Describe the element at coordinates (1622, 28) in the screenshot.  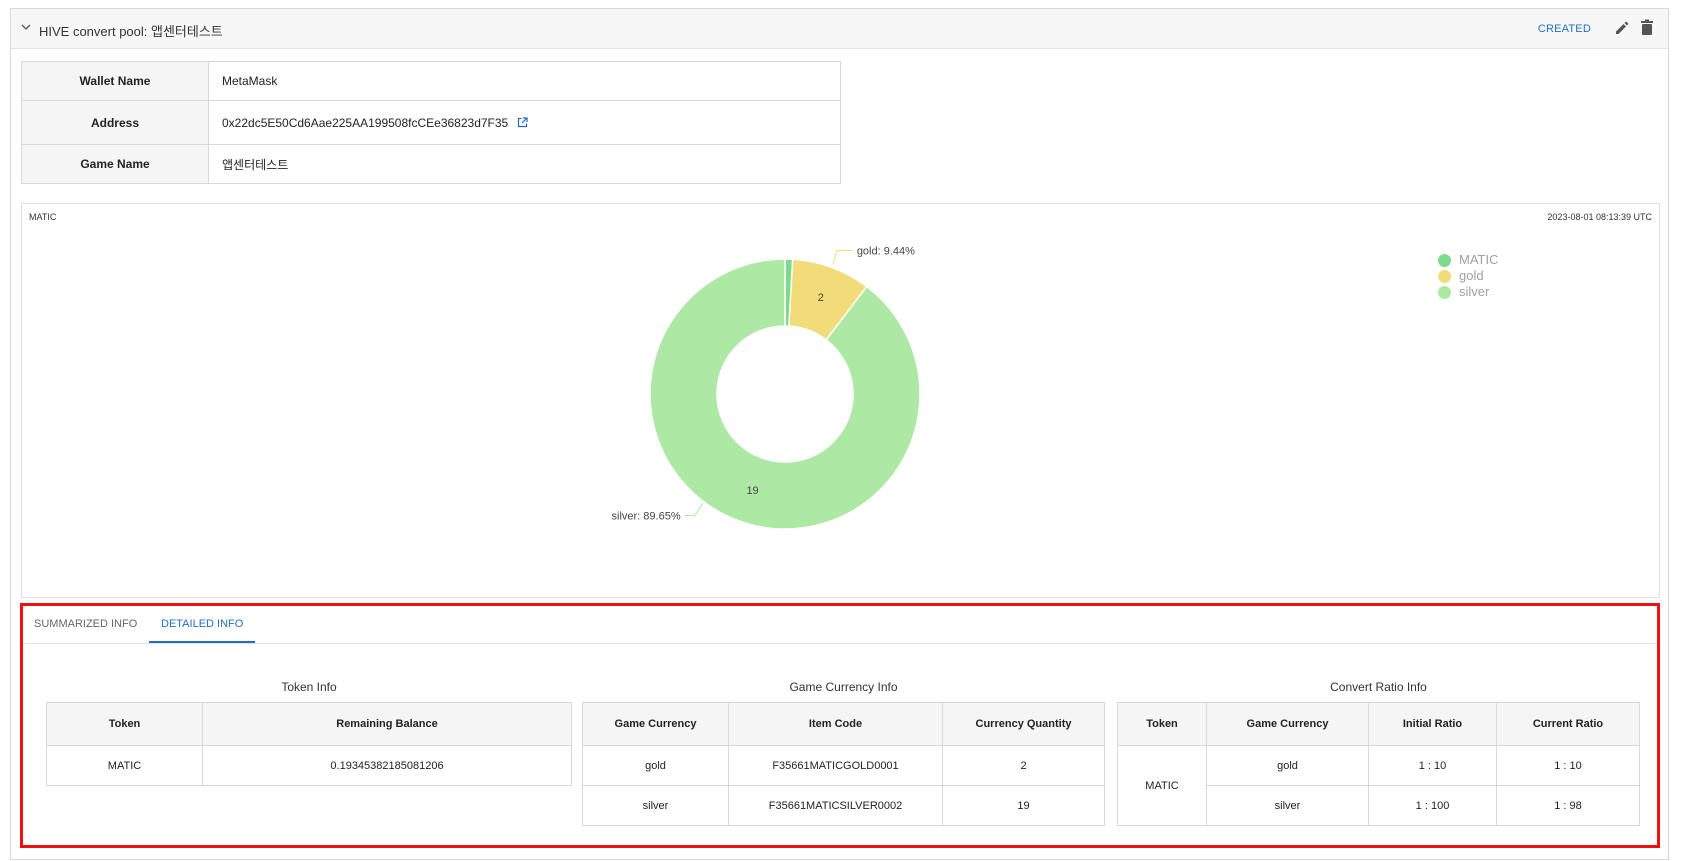
I see `pencil-icon` at that location.